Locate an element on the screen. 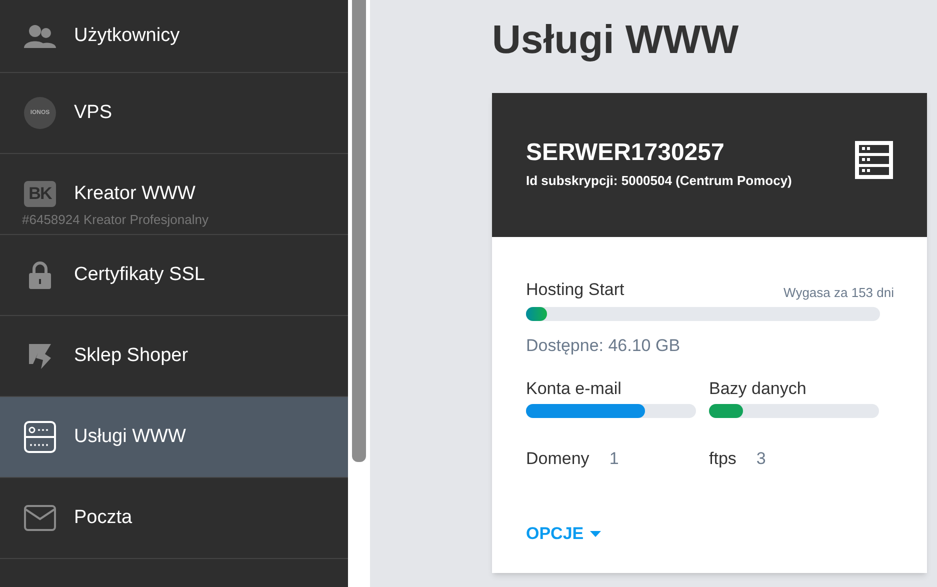 Image resolution: width=937 pixels, height=587 pixels. sidebar-item: BK Kreator WWW #6458924 Kreator Profesjonalny is located at coordinates (174, 194).